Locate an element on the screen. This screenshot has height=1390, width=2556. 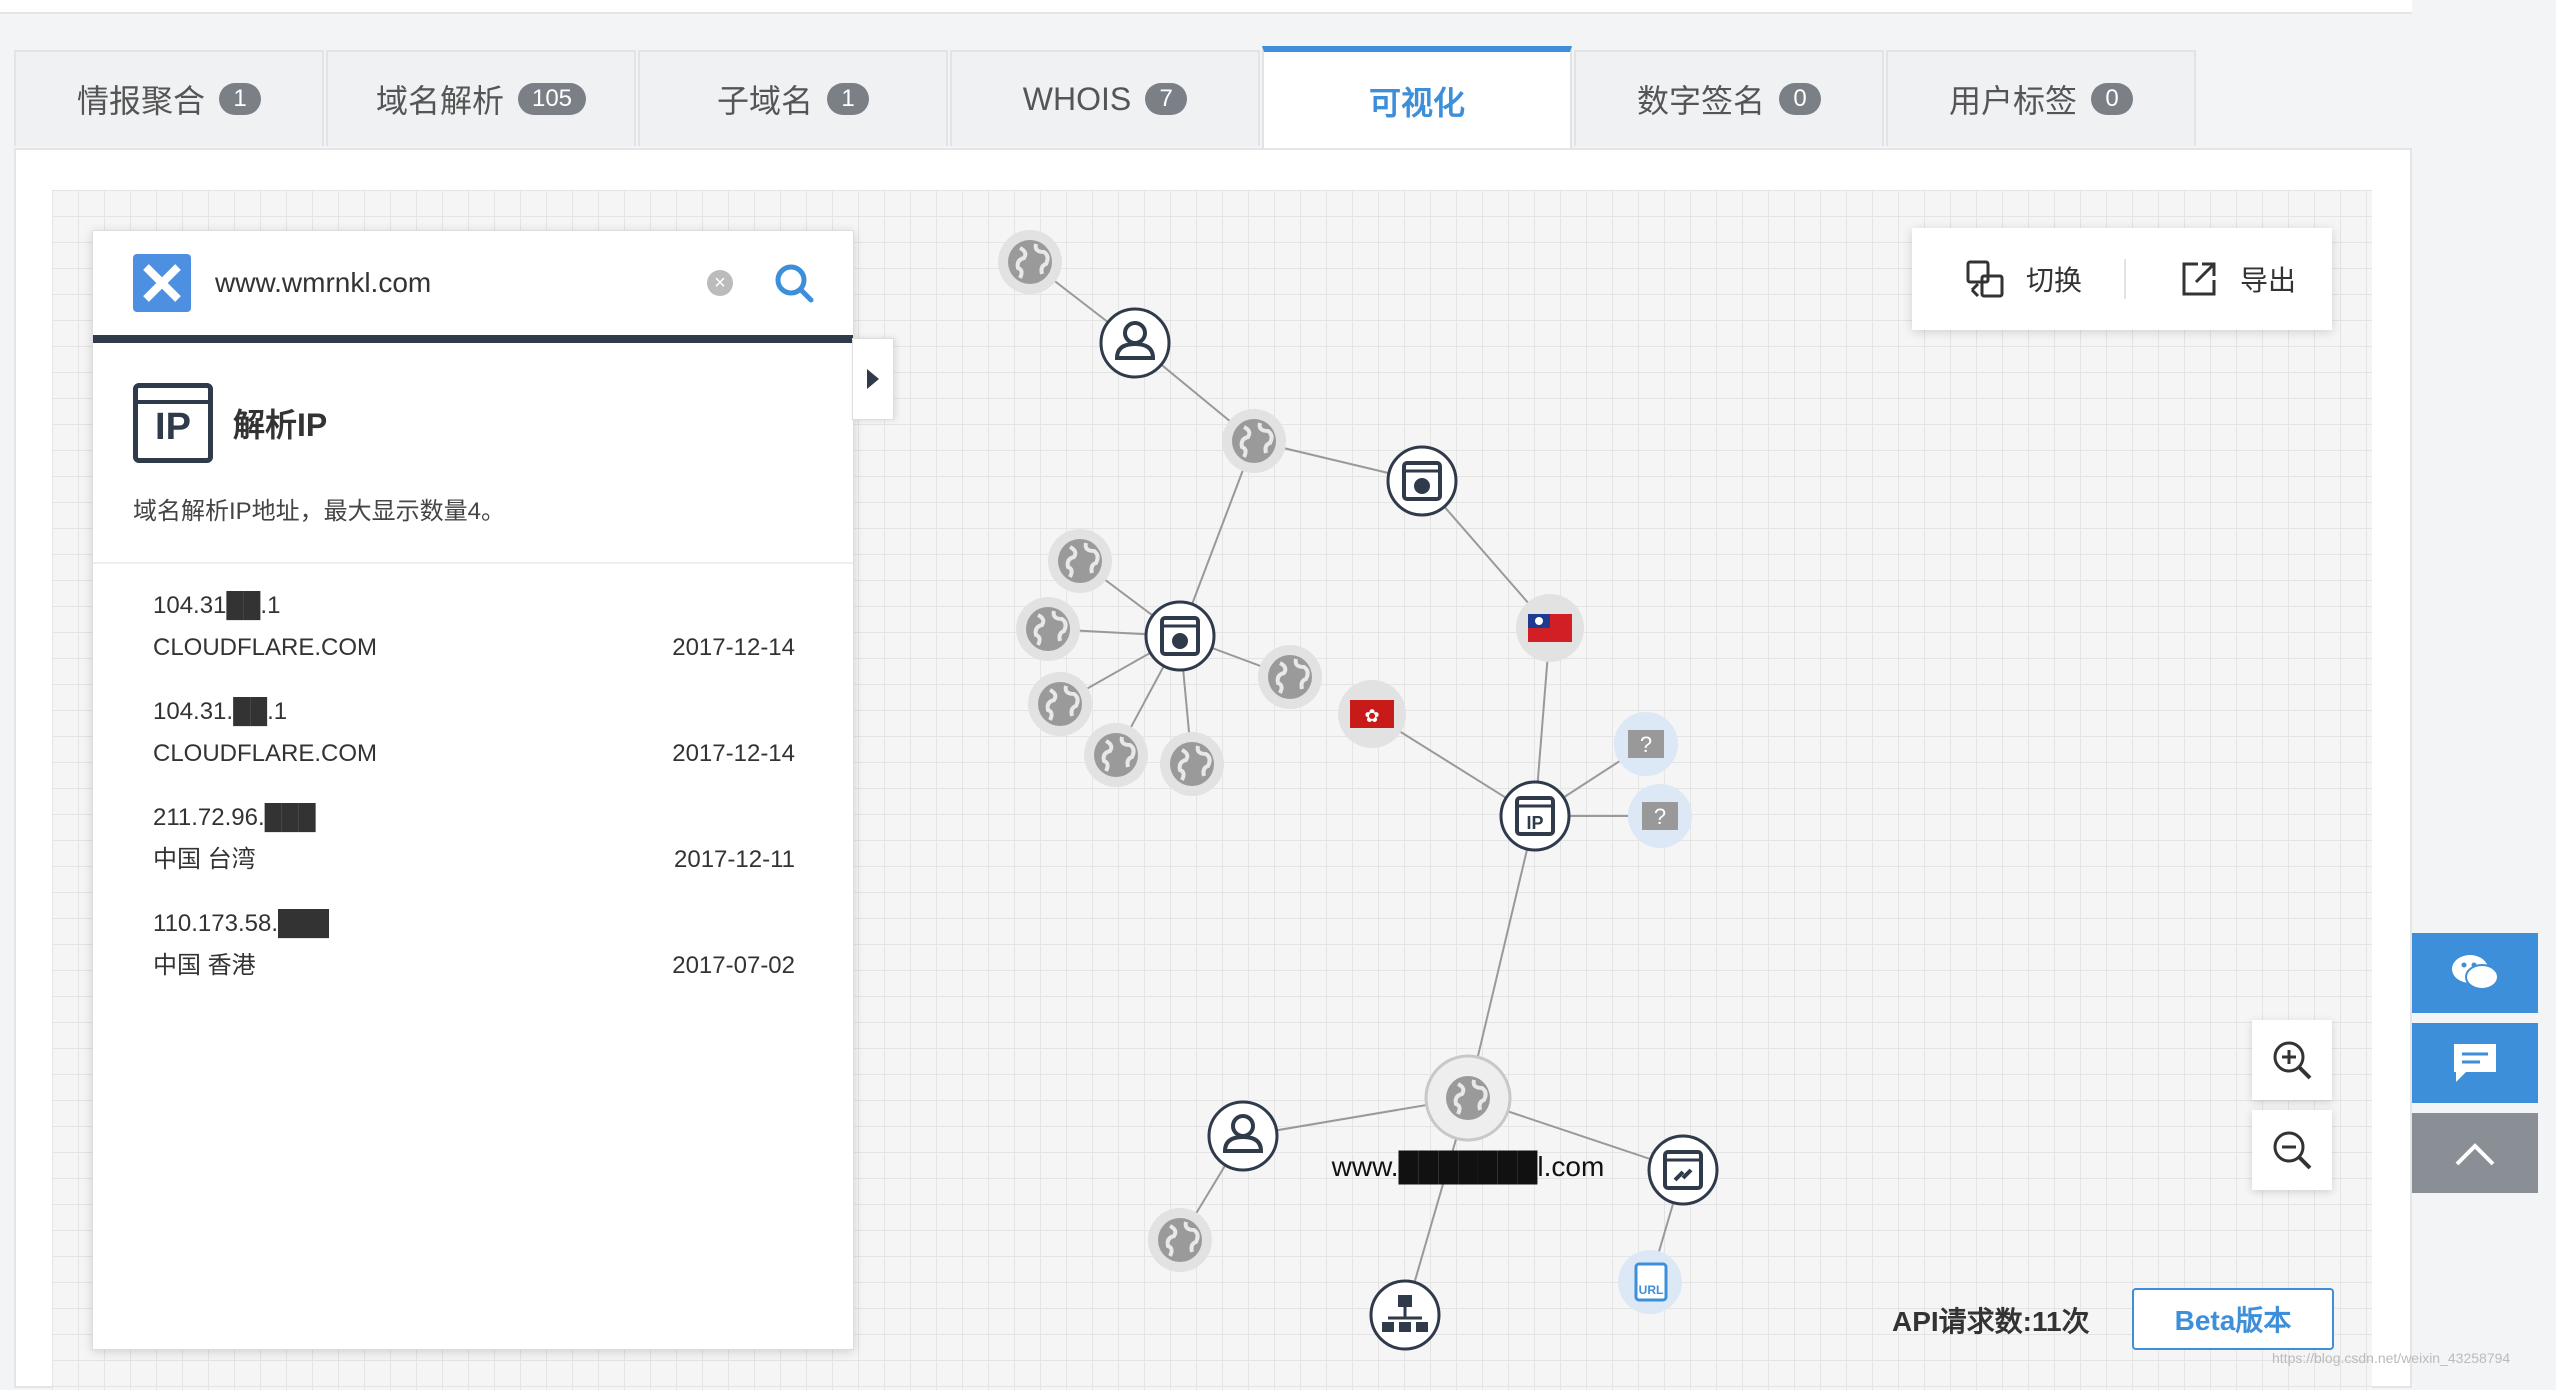
center-domain-node: www.███████l.com is located at coordinates (1468, 1119).